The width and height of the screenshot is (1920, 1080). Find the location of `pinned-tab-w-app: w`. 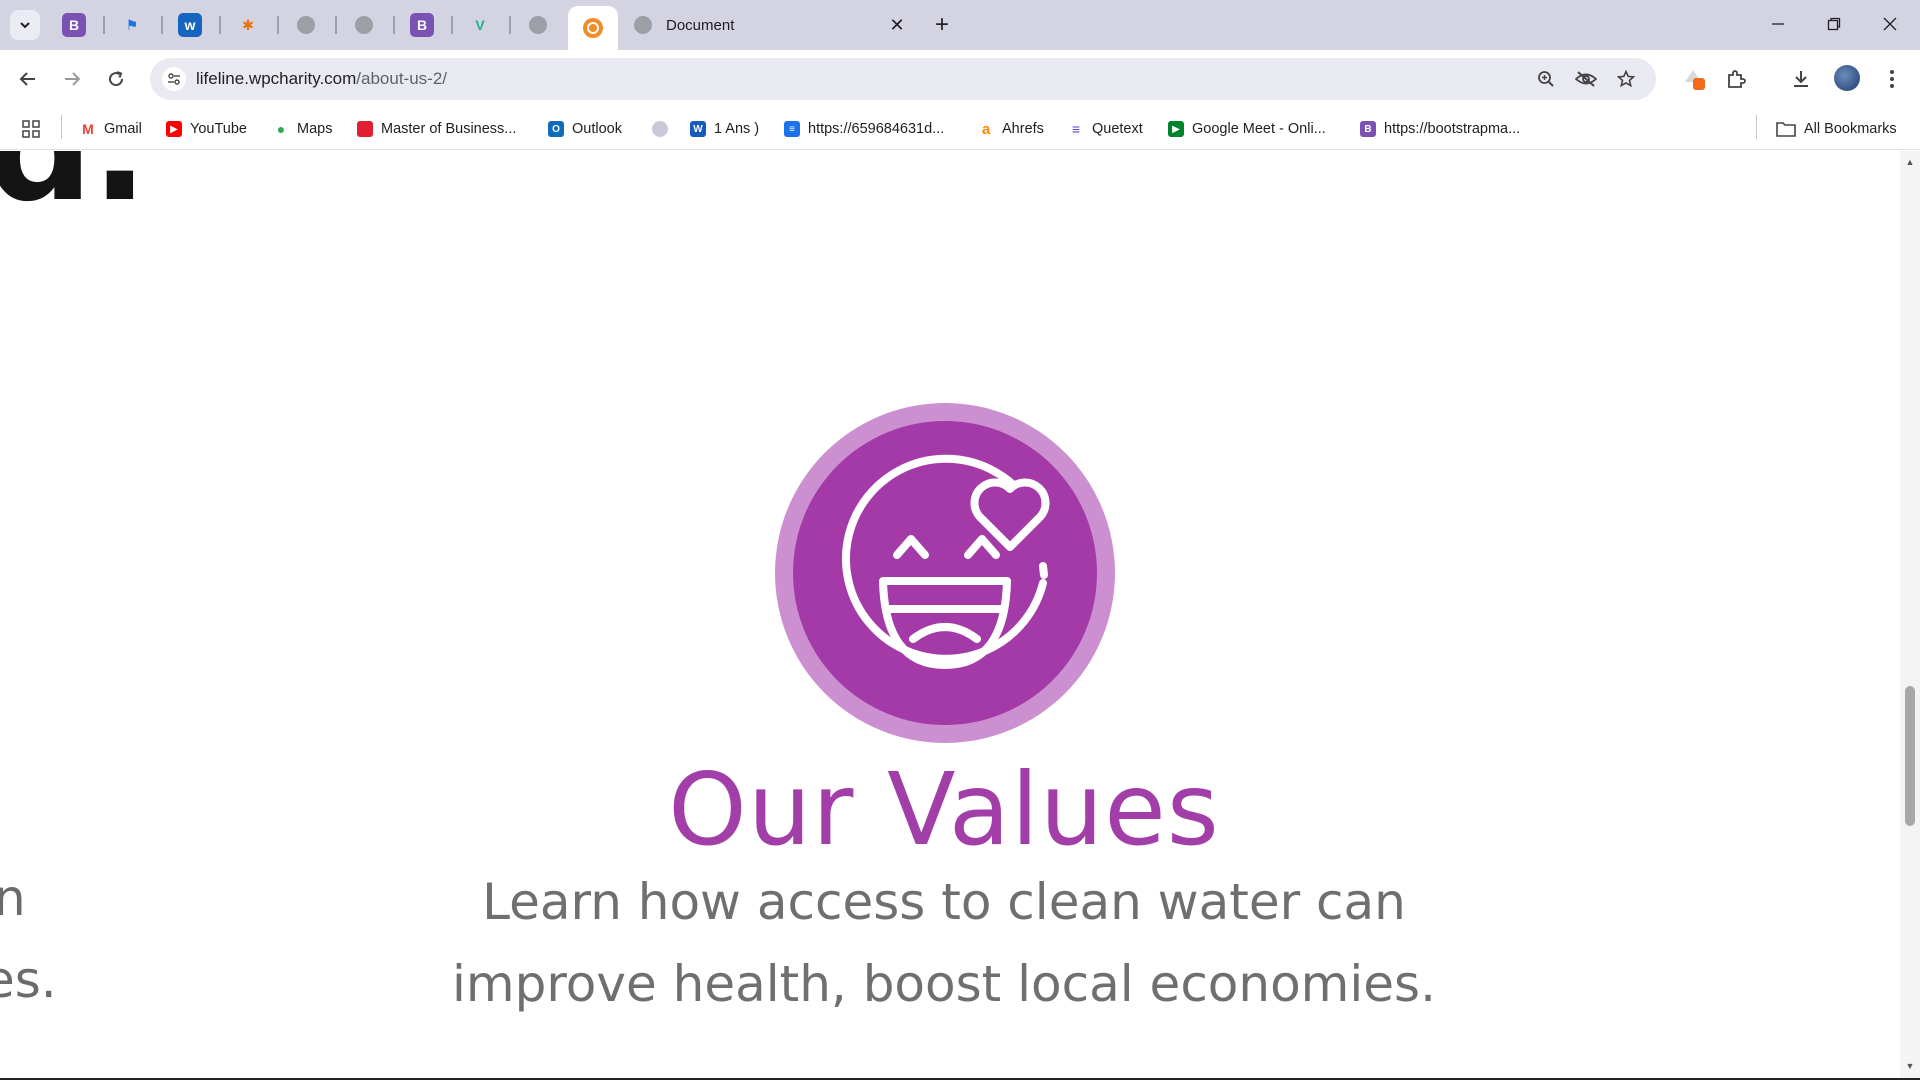

pinned-tab-w-app: w is located at coordinates (190, 25).